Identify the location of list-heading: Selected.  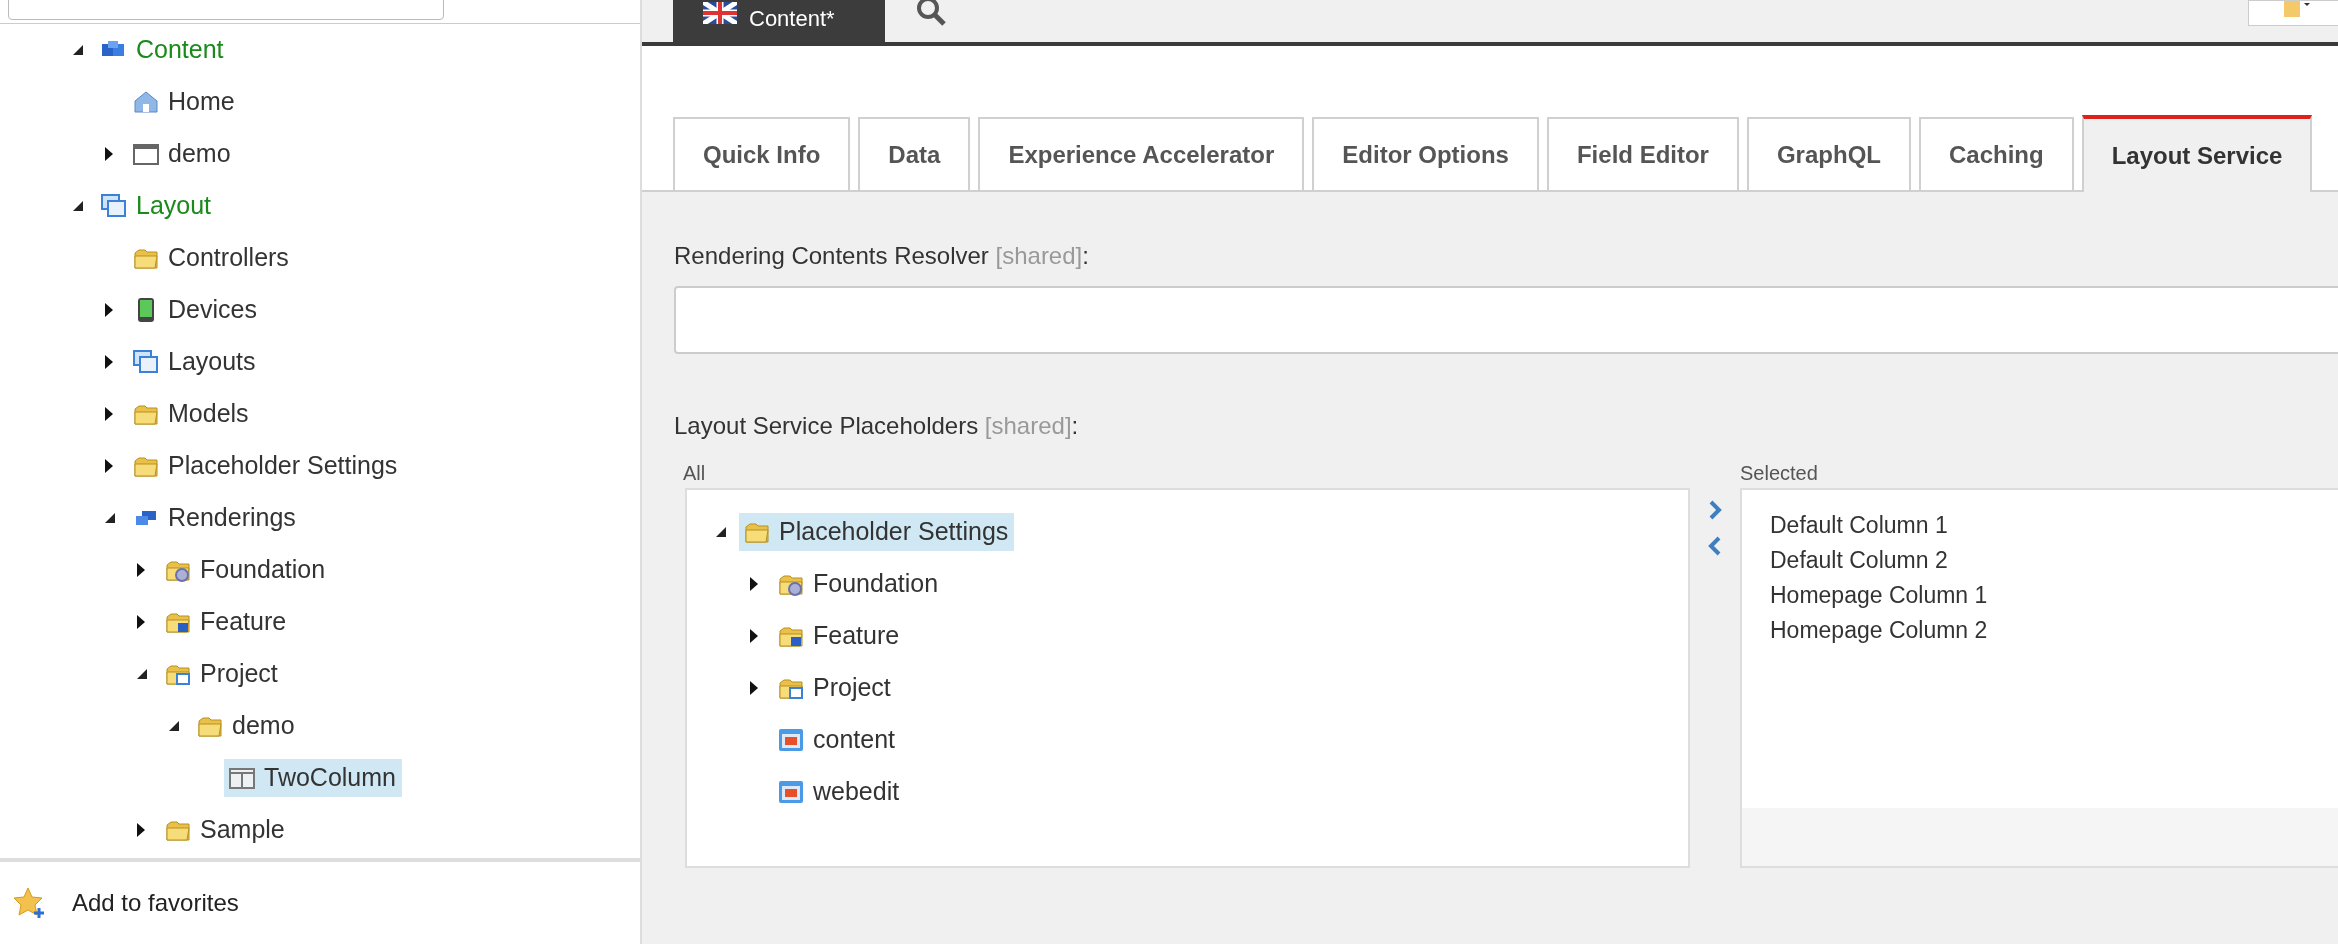
(1779, 473).